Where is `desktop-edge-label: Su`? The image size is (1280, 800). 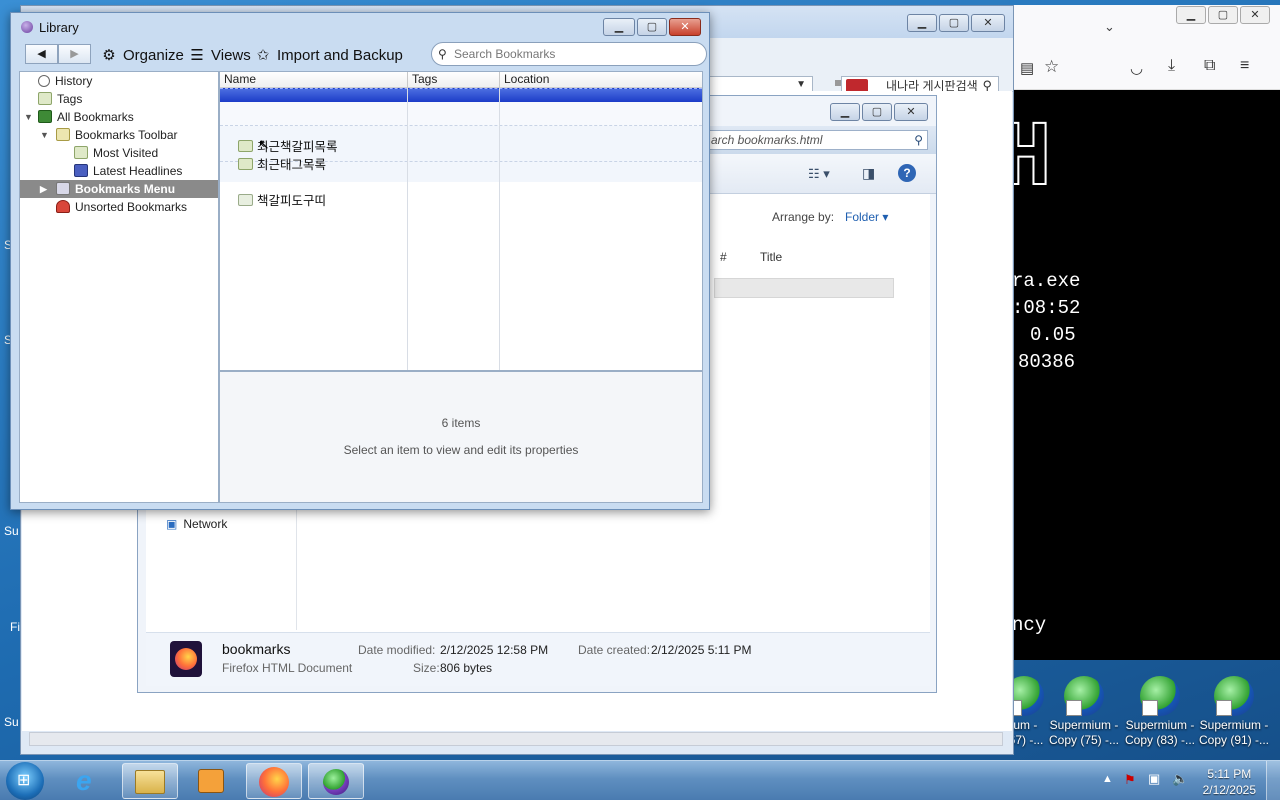
desktop-edge-label: Su is located at coordinates (11, 531).